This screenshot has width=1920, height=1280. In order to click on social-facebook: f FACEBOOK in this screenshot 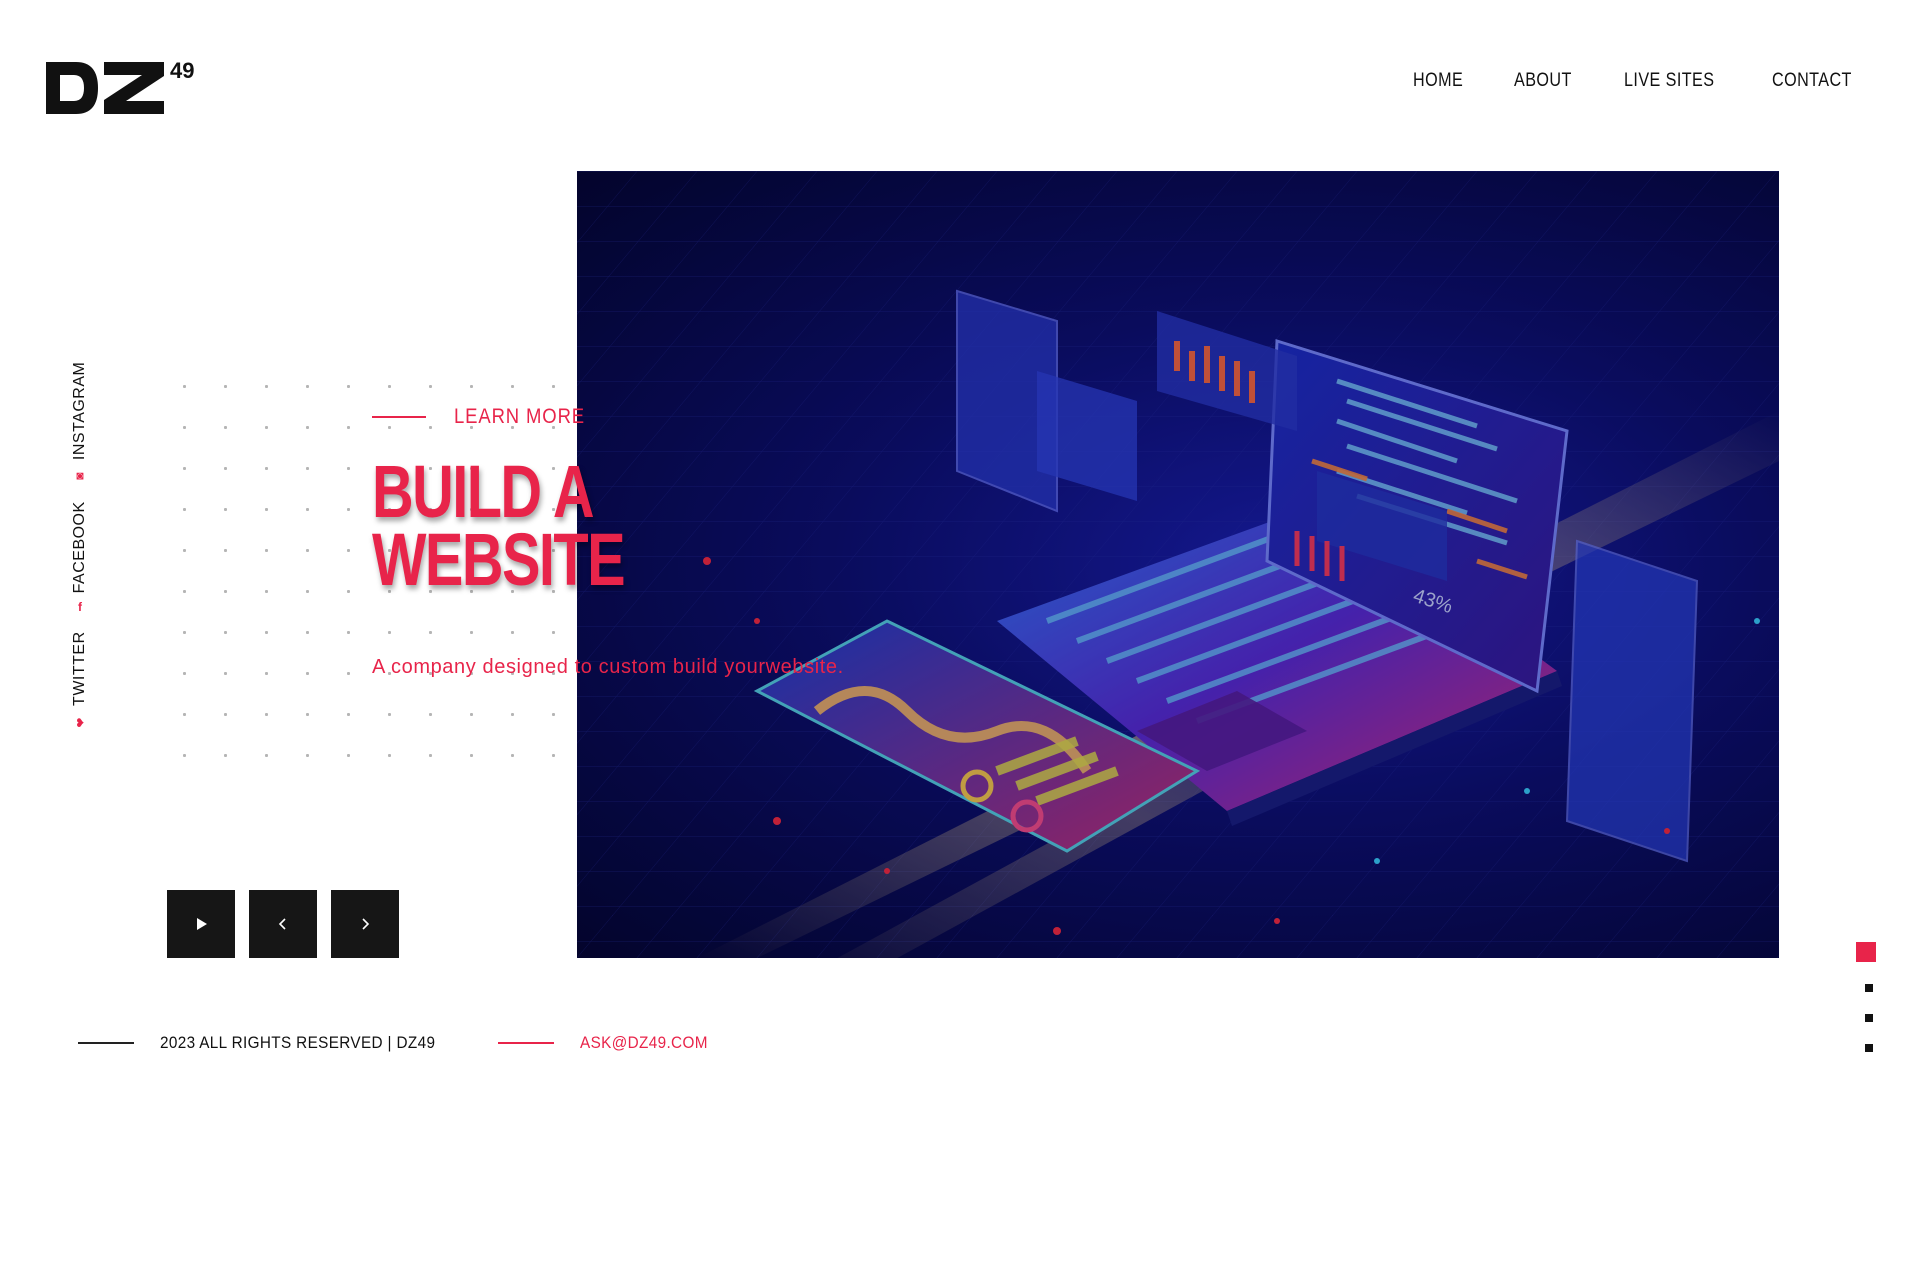, I will do `click(80, 557)`.